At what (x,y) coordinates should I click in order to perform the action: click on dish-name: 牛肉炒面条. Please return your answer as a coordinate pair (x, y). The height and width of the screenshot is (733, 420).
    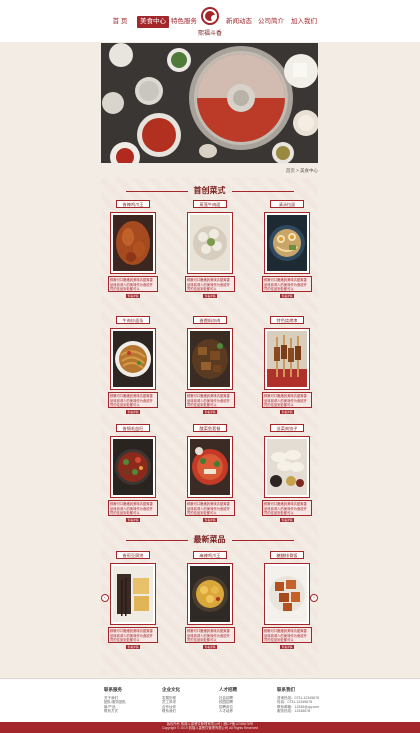
    Looking at the image, I should click on (133, 320).